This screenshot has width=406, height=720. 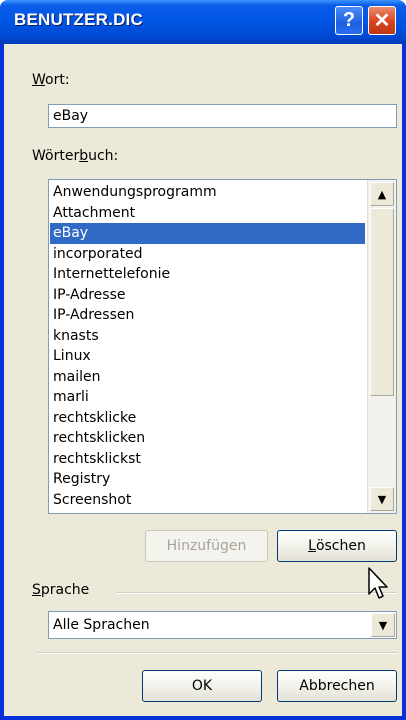 I want to click on scroll-up-button: ▲, so click(x=382, y=194).